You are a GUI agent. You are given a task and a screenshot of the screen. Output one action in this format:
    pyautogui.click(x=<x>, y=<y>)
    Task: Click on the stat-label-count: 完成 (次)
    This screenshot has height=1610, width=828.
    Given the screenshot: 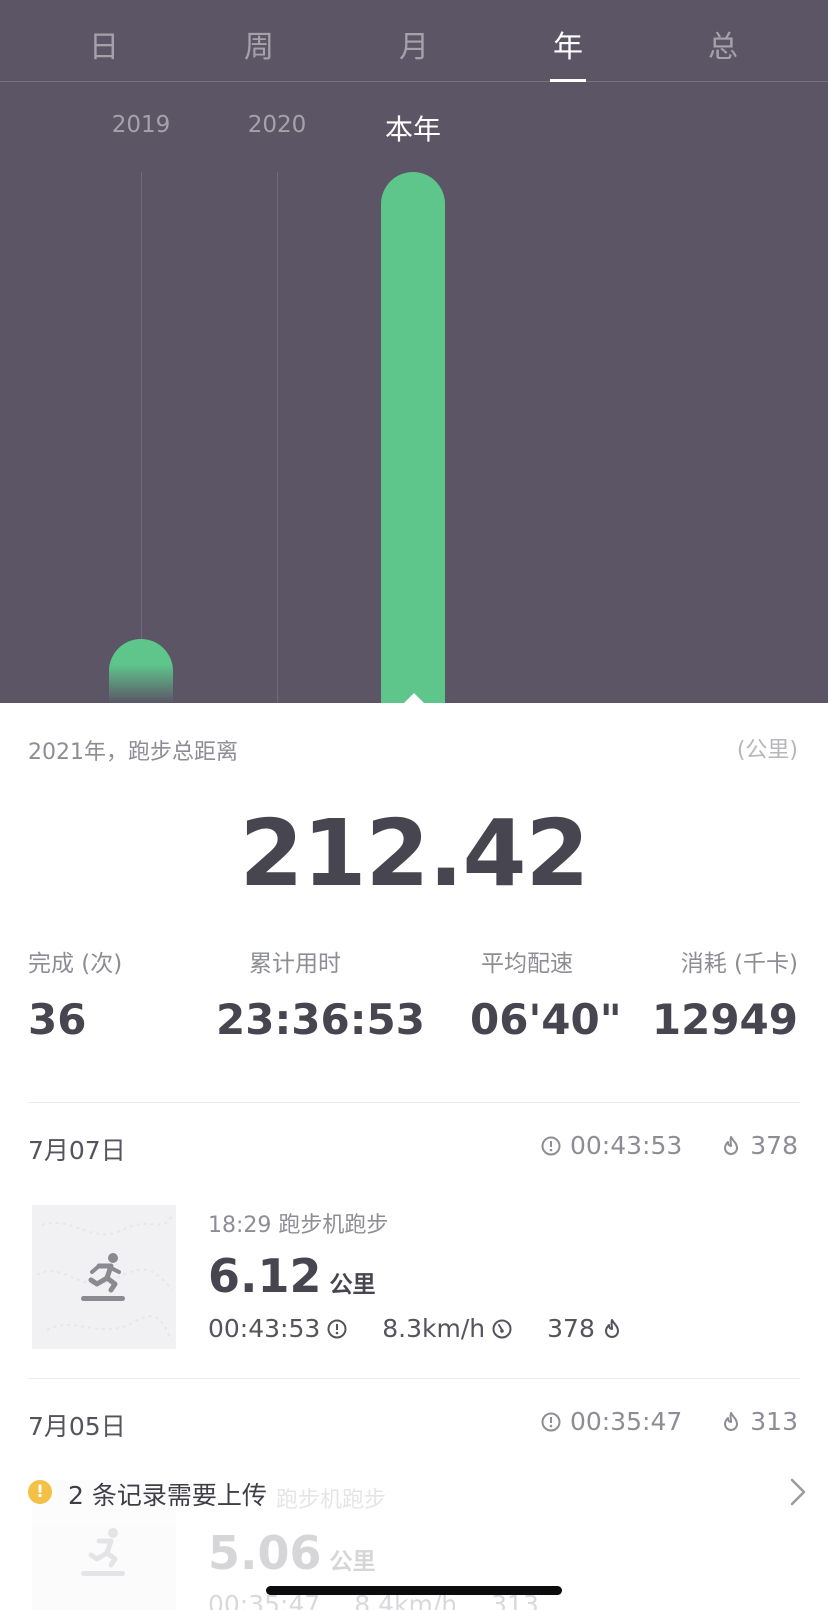 What is the action you would take?
    pyautogui.click(x=75, y=964)
    